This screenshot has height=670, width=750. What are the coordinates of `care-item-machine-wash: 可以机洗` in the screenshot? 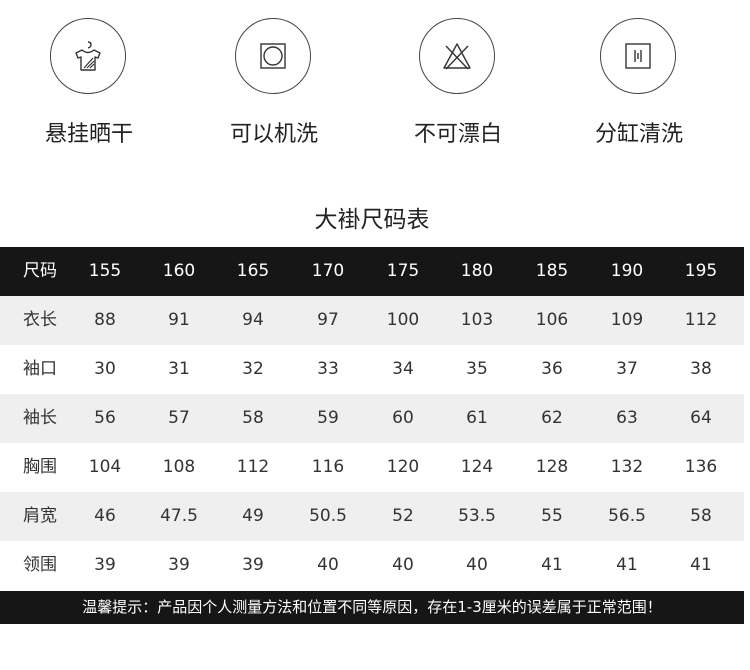 It's located at (274, 80).